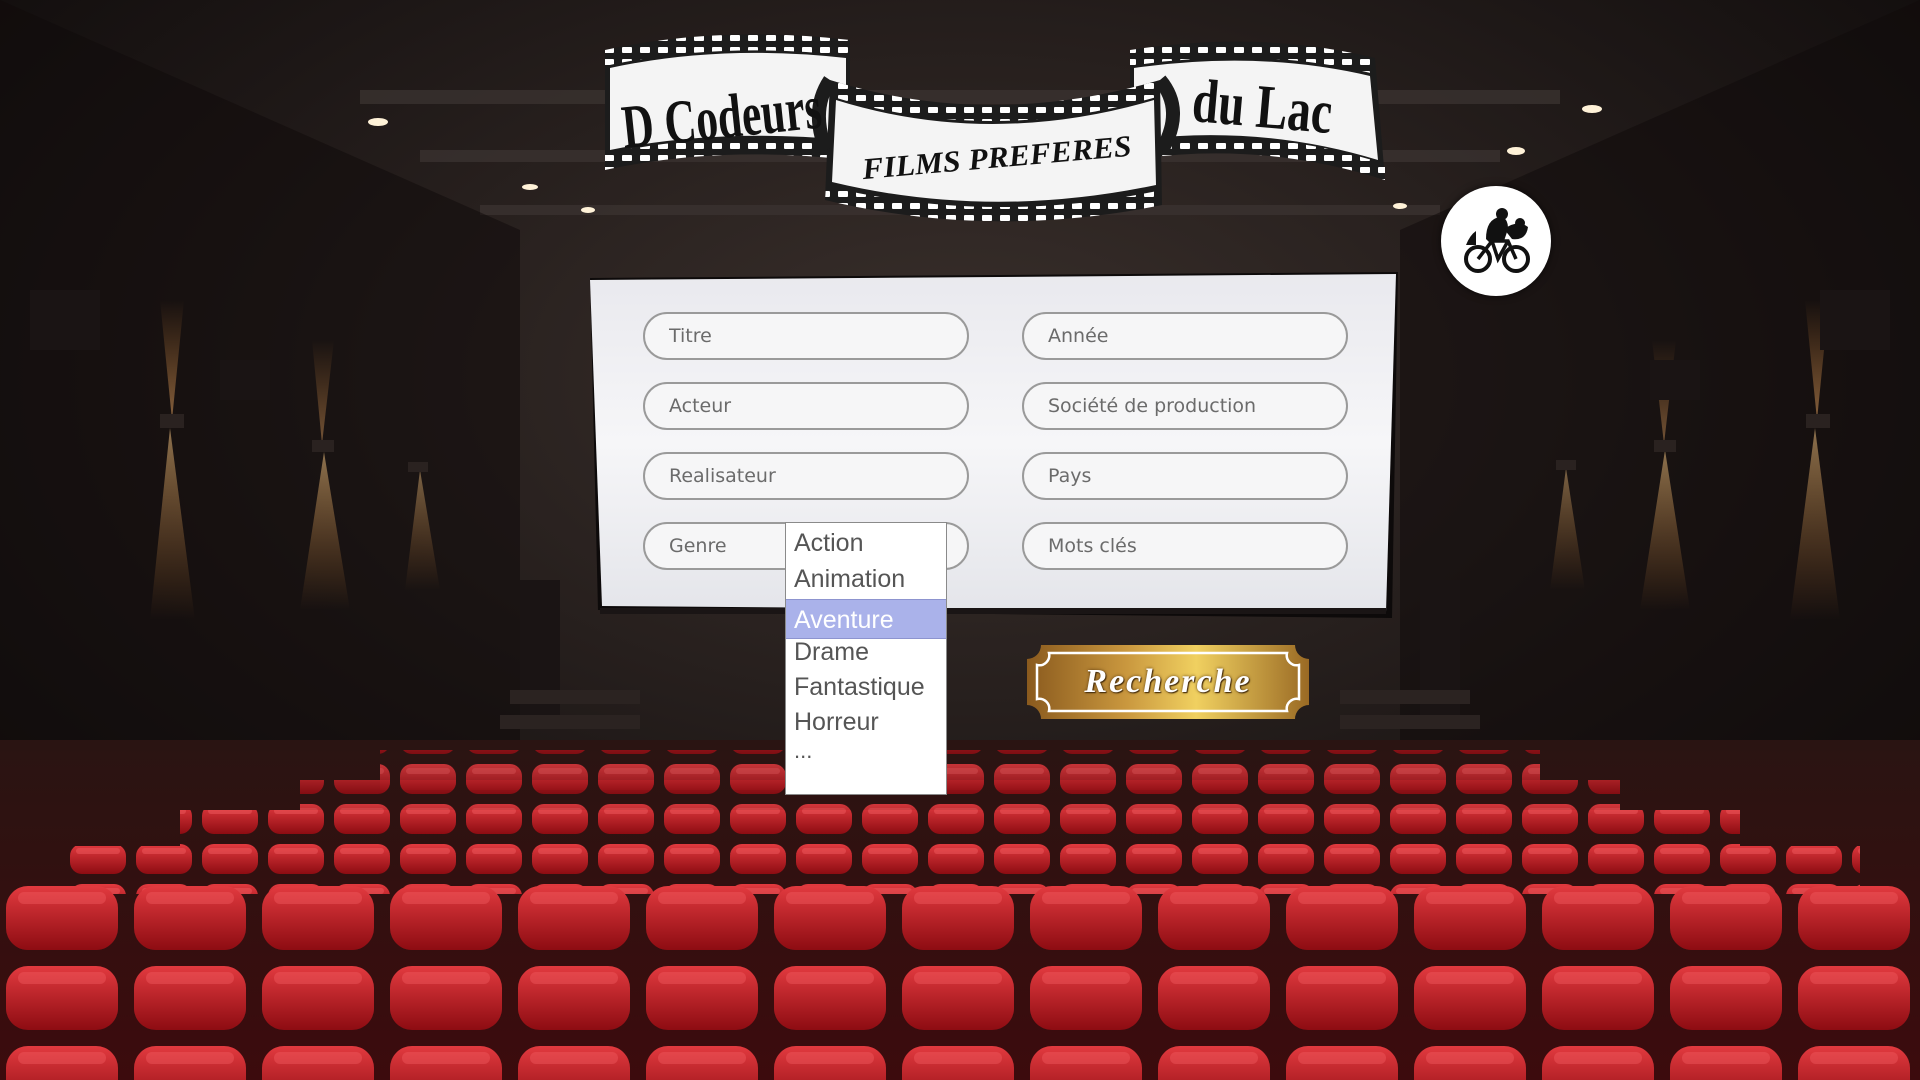 The width and height of the screenshot is (1920, 1080). I want to click on genre-option-horreur: Horreur, so click(866, 722).